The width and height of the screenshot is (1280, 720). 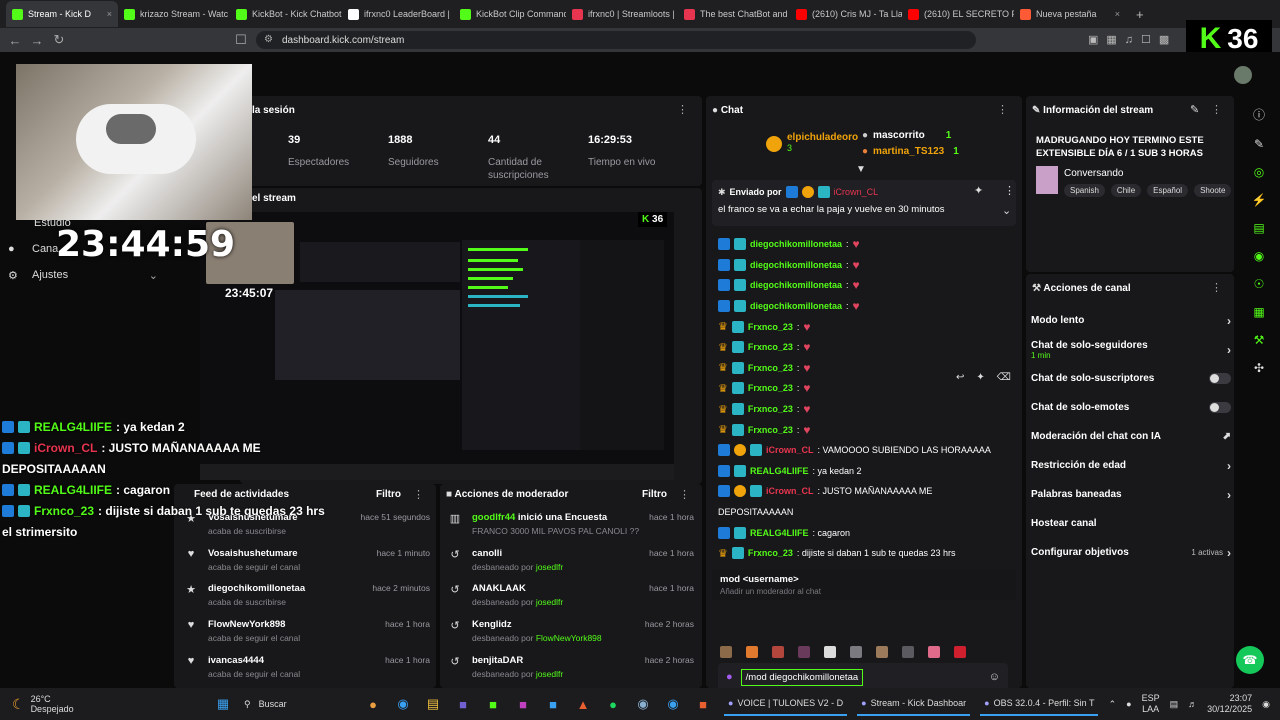 I want to click on top-gifter-3: ● martina_TS123 1, so click(x=910, y=151).